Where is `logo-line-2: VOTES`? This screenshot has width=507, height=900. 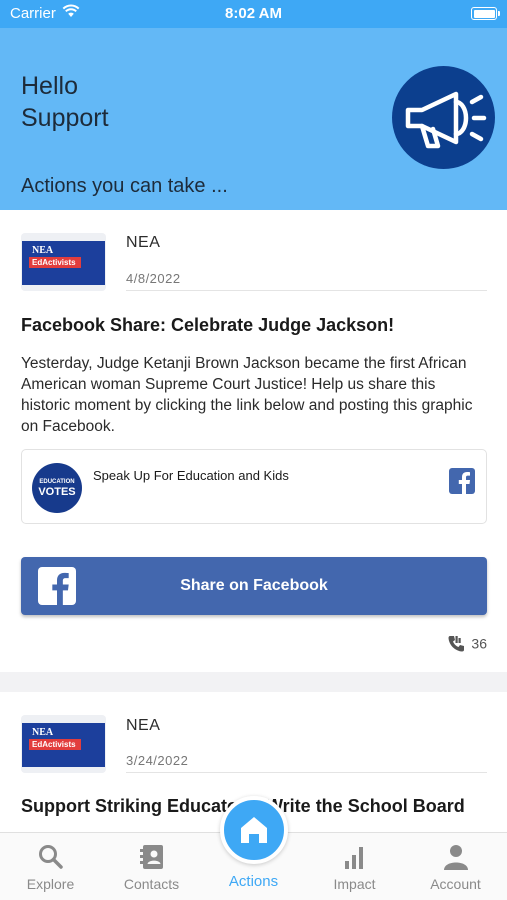 logo-line-2: VOTES is located at coordinates (57, 492).